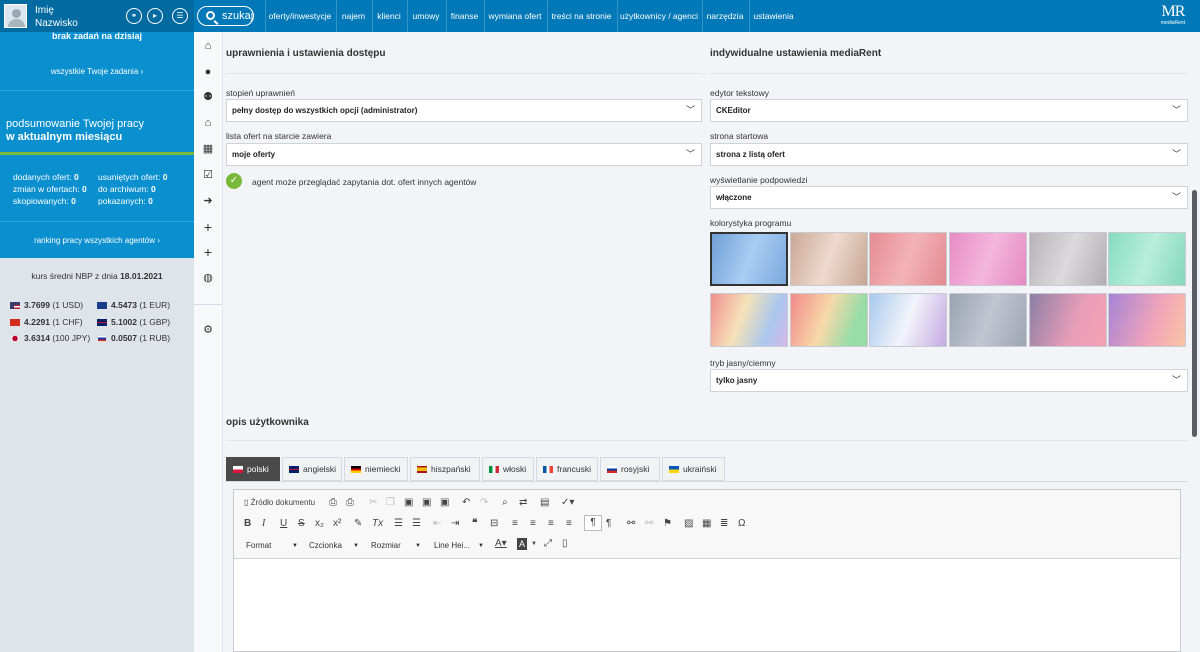  What do you see at coordinates (334, 546) in the screenshot?
I see `font-combo: Czcionka ▼` at bounding box center [334, 546].